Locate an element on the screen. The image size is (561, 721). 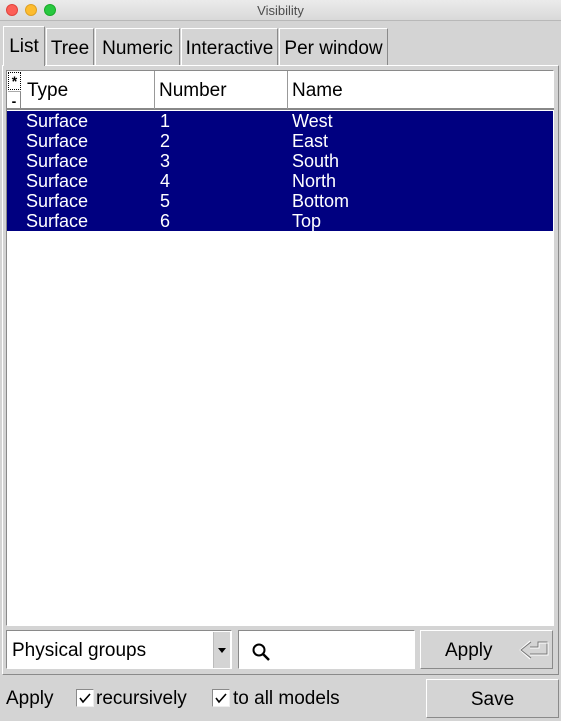
recursively-checkbox is located at coordinates (85, 698).